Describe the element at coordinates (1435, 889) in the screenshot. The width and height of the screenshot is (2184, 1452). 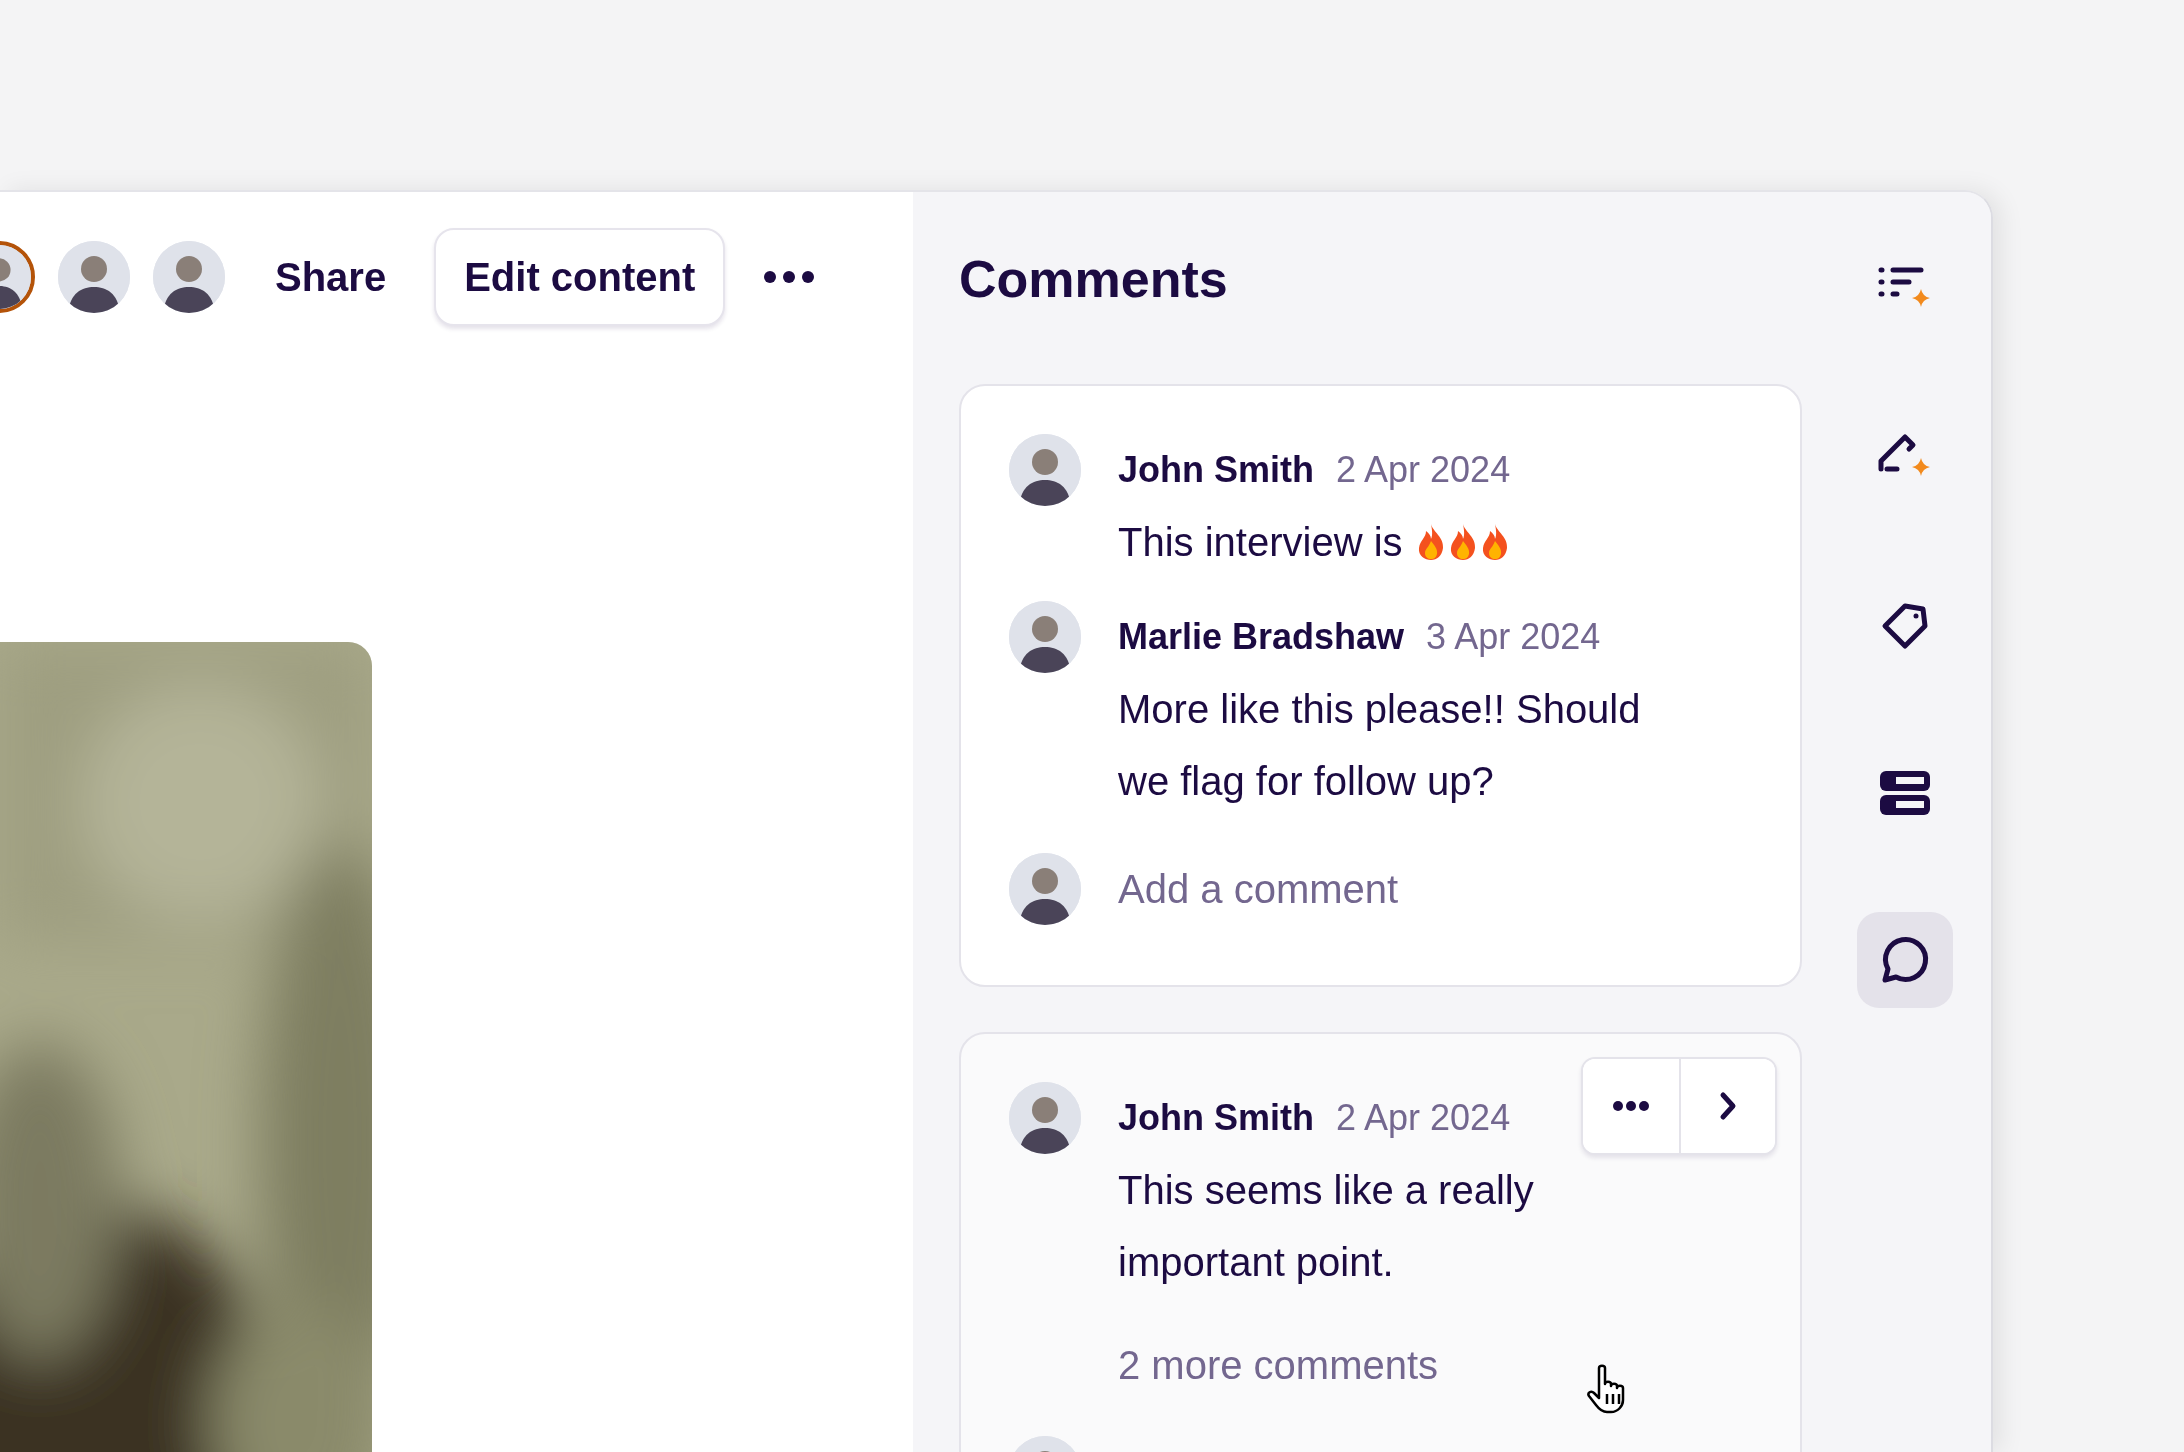
I see `comment-input: Add a comment` at that location.